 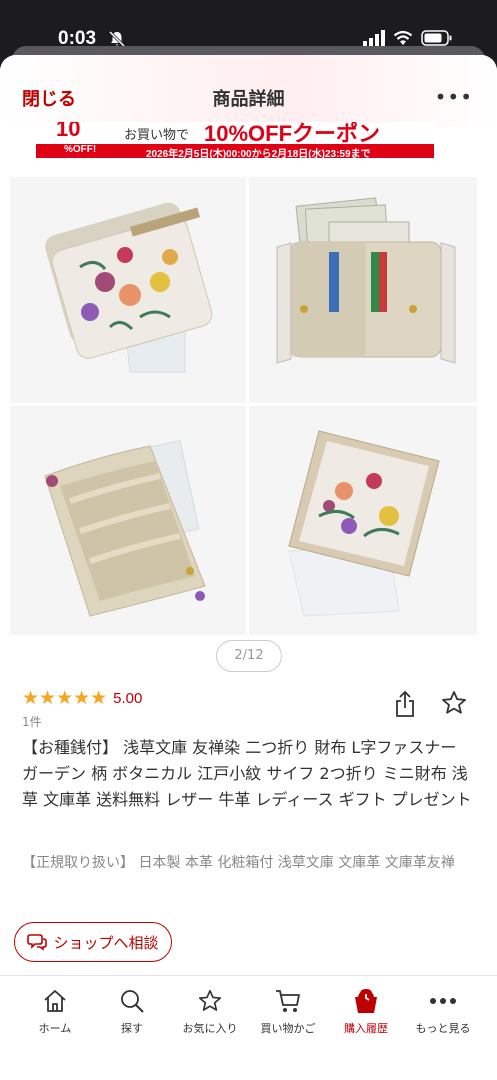 I want to click on wallet-open-bills-image, so click(x=363, y=290).